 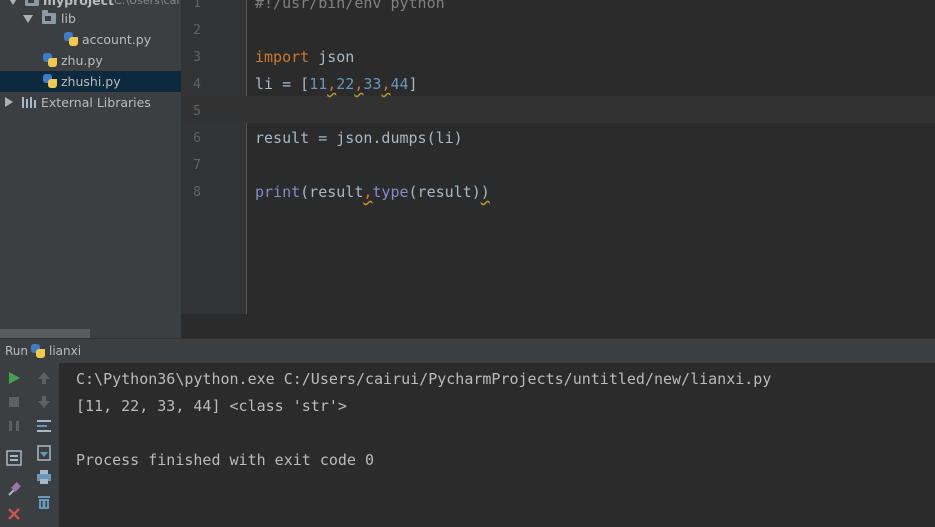 I want to click on line-number: 1, so click(x=197, y=5).